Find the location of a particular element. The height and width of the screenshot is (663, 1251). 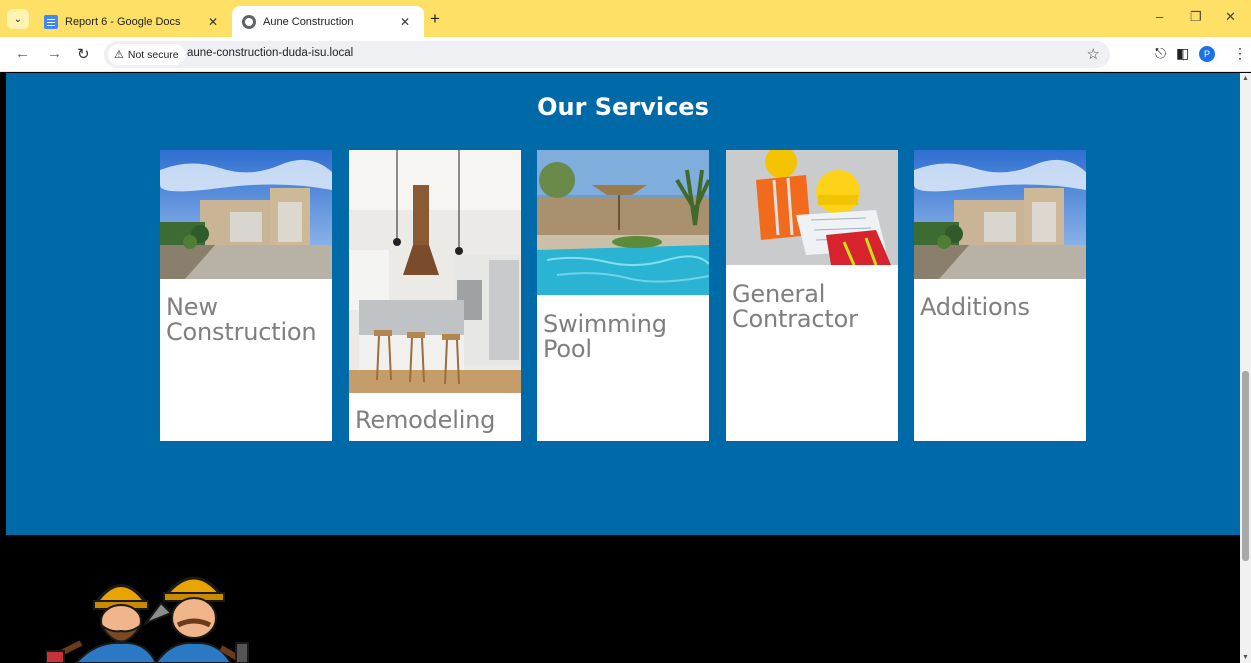

service-label: General Contractor is located at coordinates (795, 306).